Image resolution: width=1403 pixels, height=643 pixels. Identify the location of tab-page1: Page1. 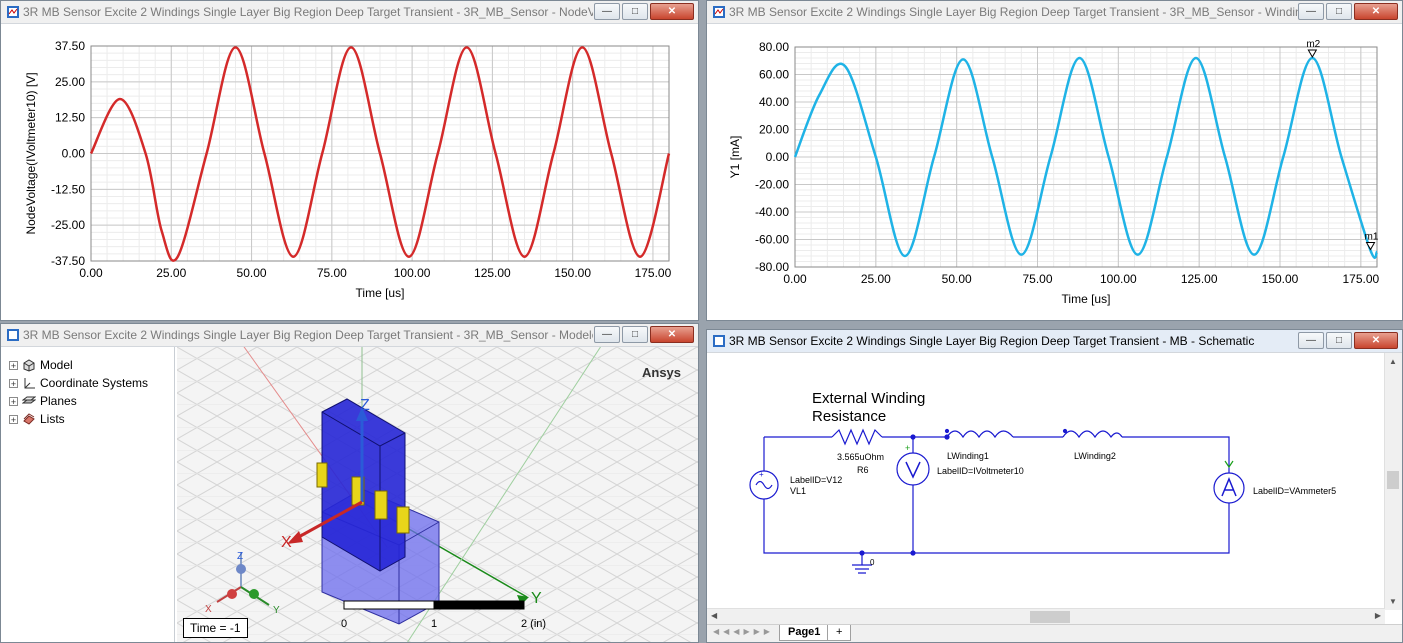
(804, 633).